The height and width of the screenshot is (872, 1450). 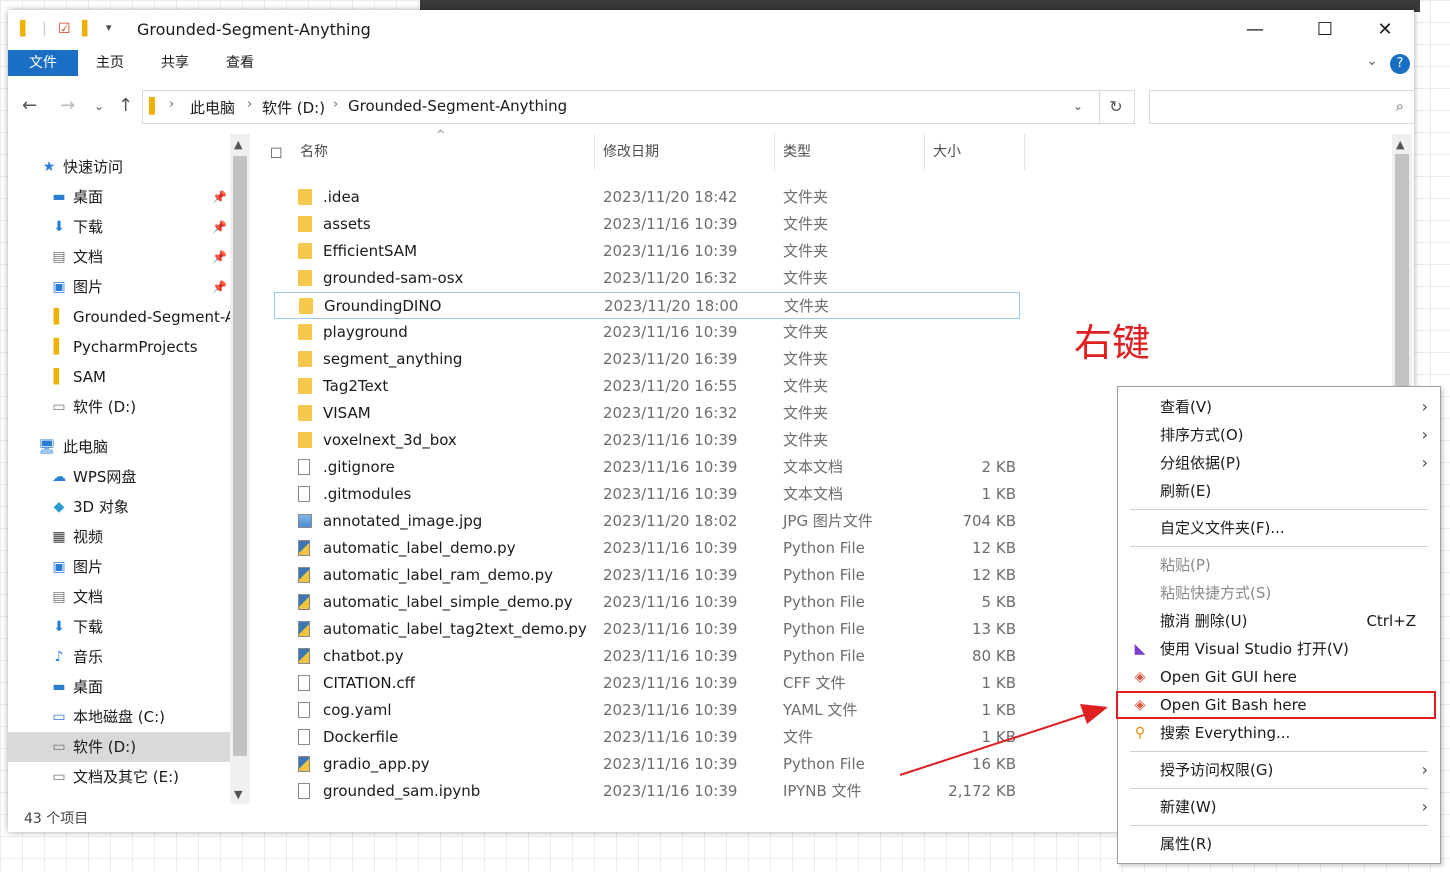 What do you see at coordinates (1276, 705) in the screenshot?
I see `highlight-box-git-bash` at bounding box center [1276, 705].